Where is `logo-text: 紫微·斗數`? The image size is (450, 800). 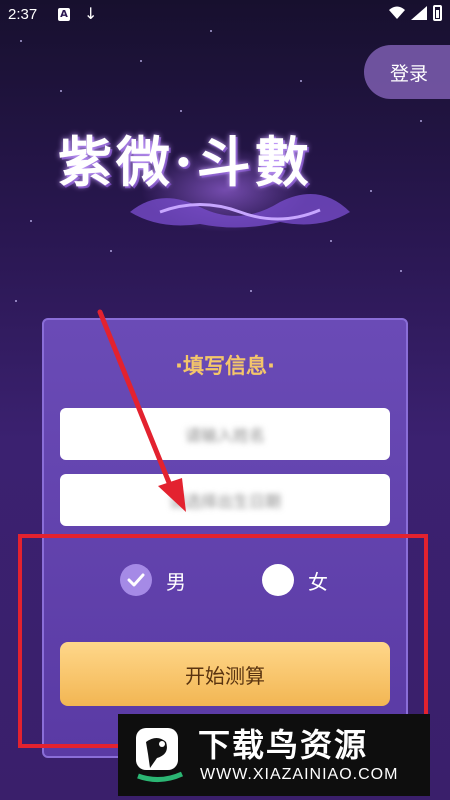 logo-text: 紫微·斗數 is located at coordinates (185, 162).